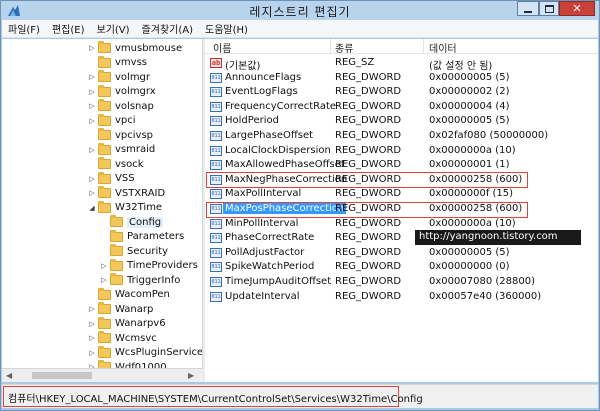 The width and height of the screenshot is (600, 411). Describe the element at coordinates (401, 121) in the screenshot. I see `registry-value-row: 011 HoldPeriod REG_DWORD 0x00000005 (5)` at that location.